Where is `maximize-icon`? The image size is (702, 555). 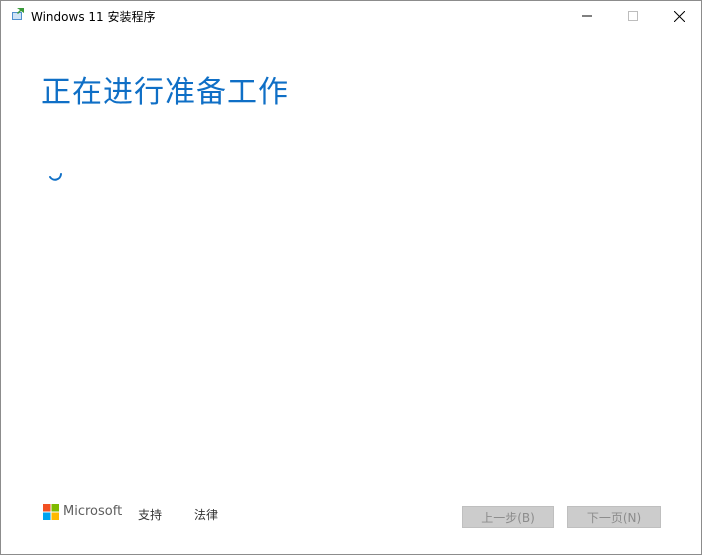
maximize-icon is located at coordinates (633, 16).